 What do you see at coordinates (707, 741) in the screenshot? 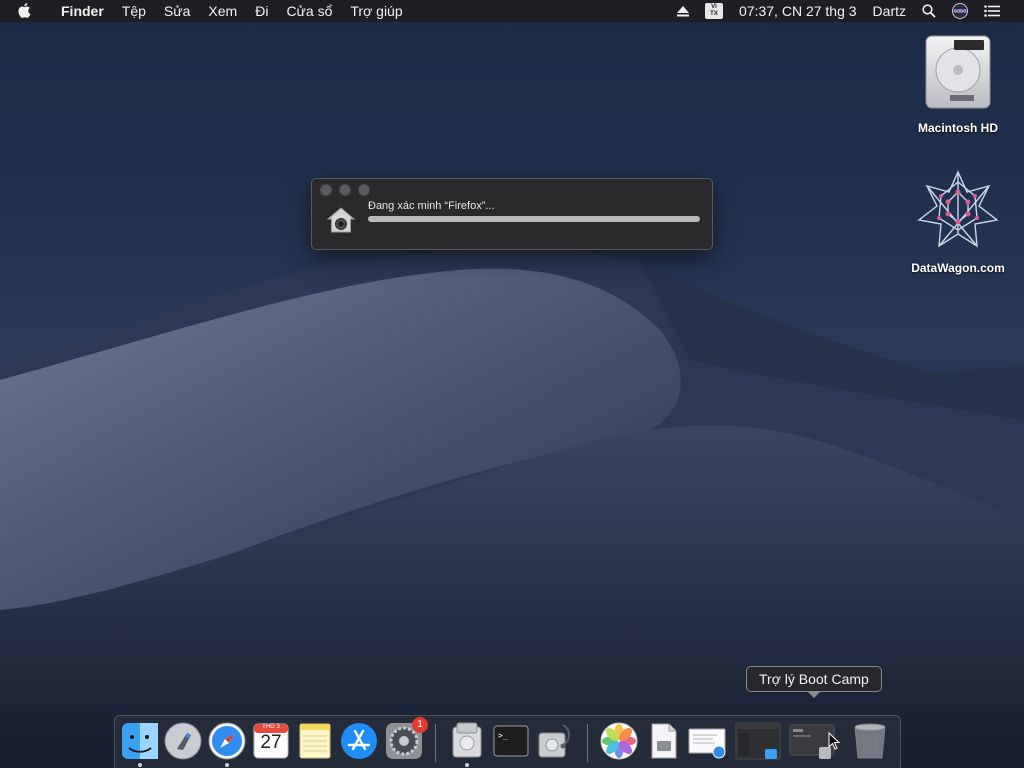
I see `mail-document-icon` at bounding box center [707, 741].